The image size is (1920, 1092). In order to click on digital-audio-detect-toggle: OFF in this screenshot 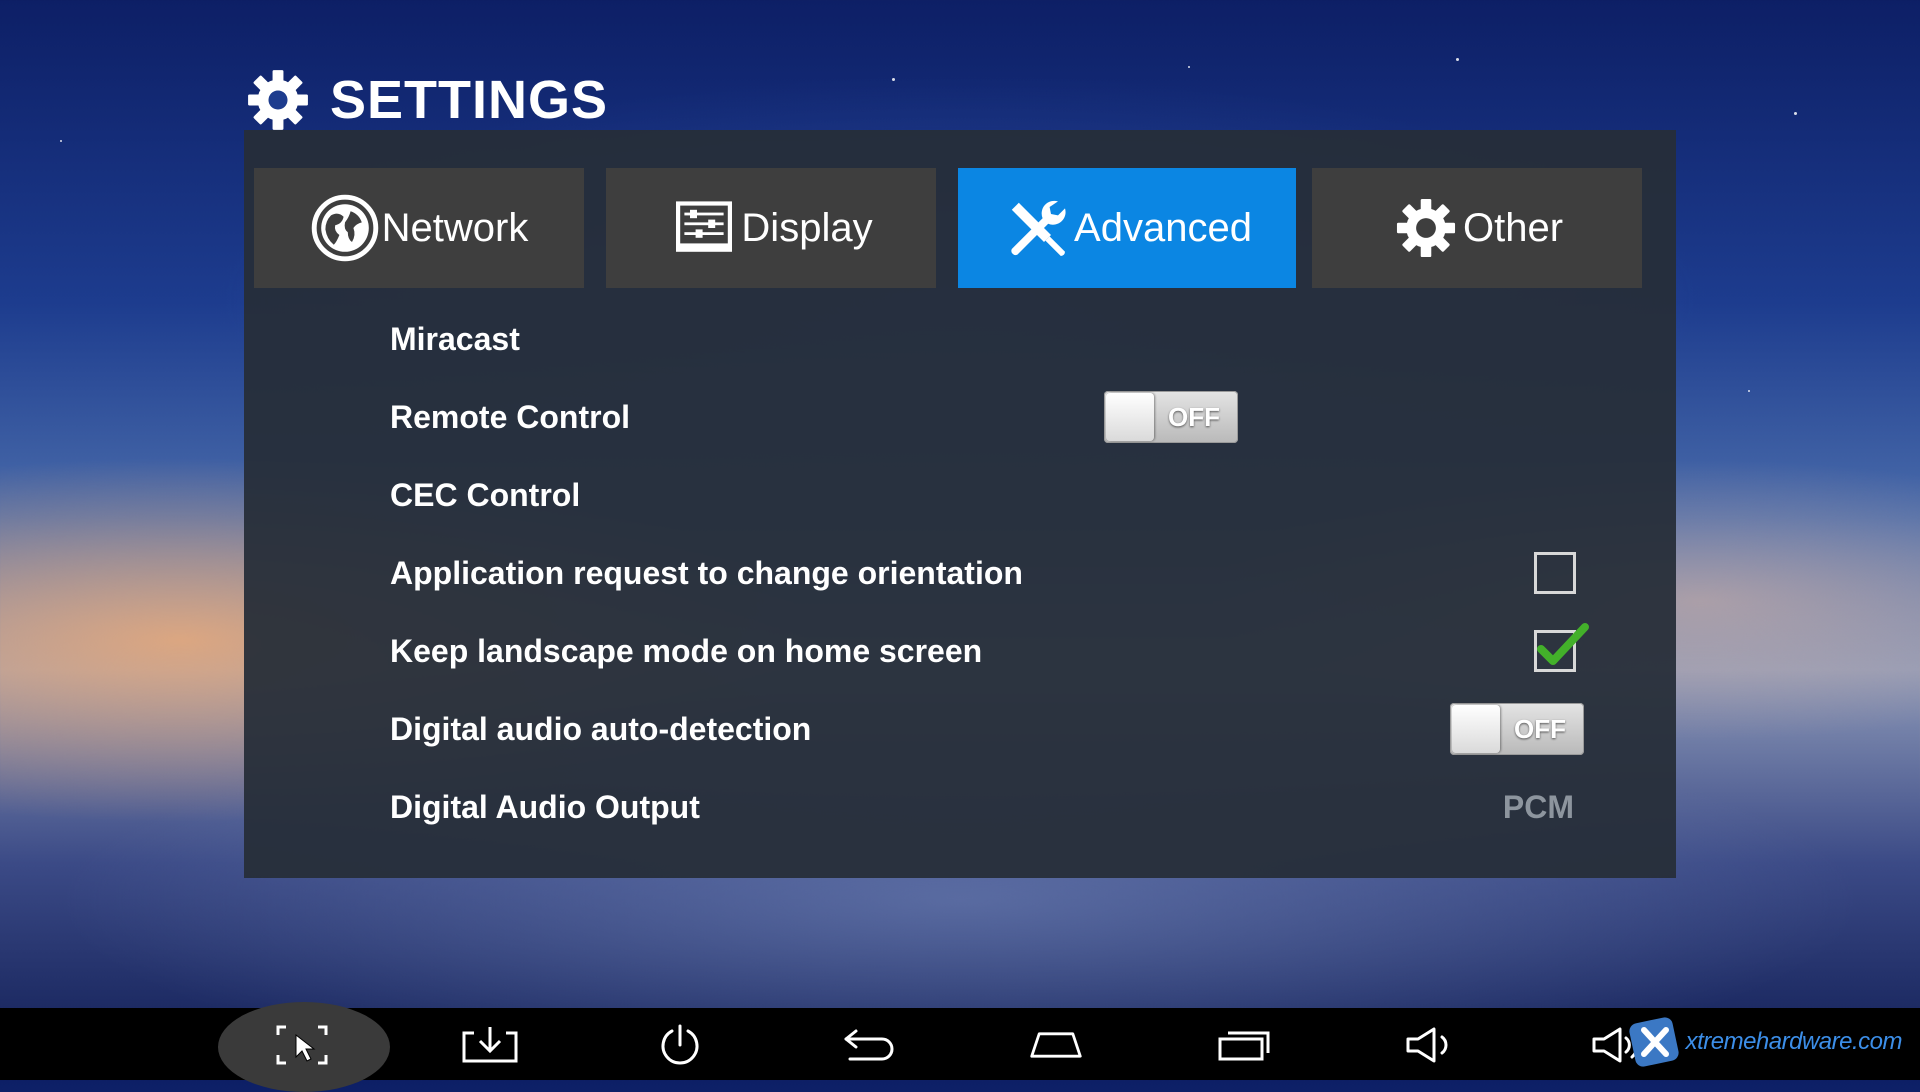, I will do `click(1517, 729)`.